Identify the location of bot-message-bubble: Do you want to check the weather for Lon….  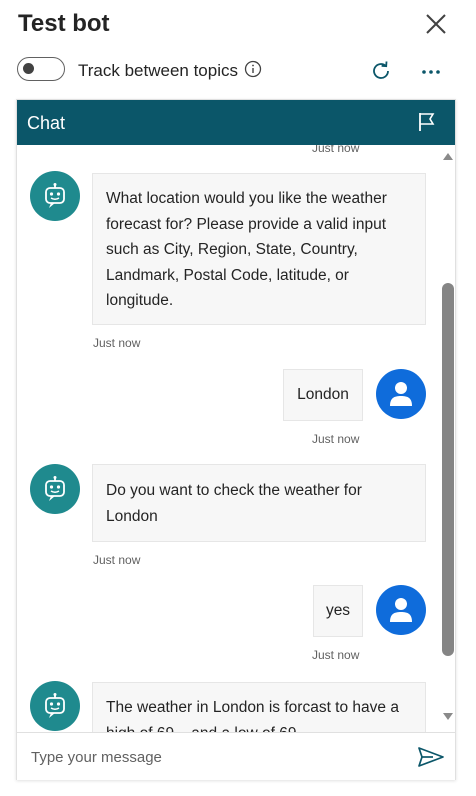
(259, 503).